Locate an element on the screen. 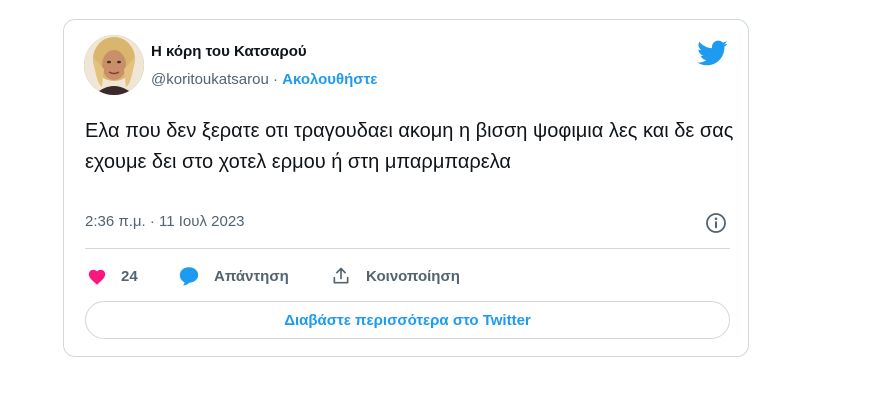 The height and width of the screenshot is (404, 869). divider is located at coordinates (407, 248).